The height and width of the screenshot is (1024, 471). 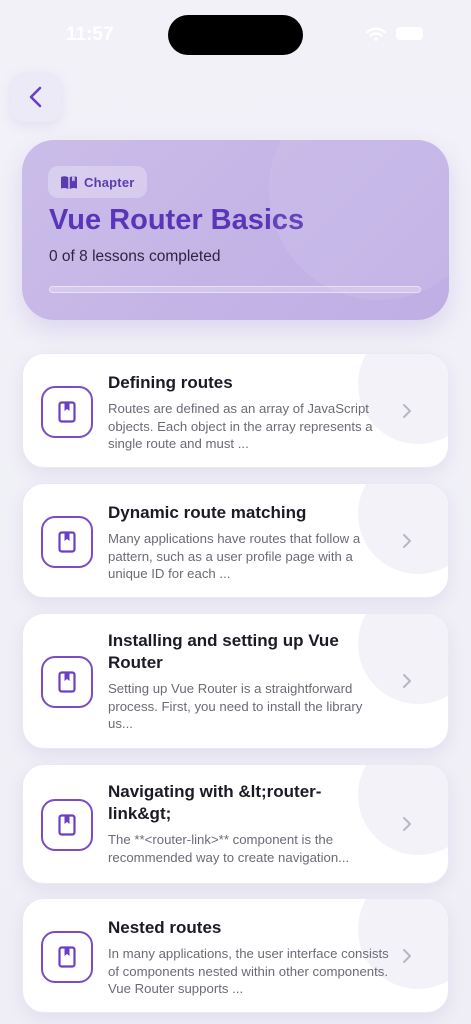 What do you see at coordinates (215, 802) in the screenshot?
I see `lesson-title: Navigating with &lt;router-link&gt;` at bounding box center [215, 802].